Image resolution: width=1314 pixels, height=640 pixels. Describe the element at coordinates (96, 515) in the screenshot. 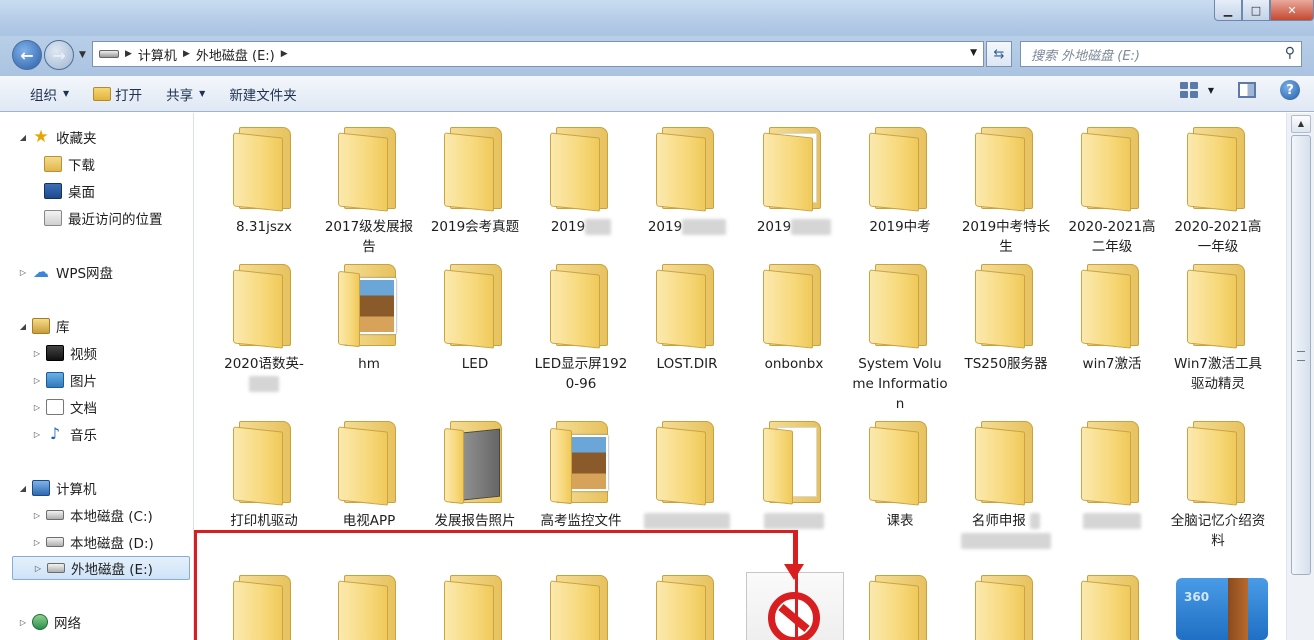

I see `nav-drive-c: ▷ 本地磁盘 (C:)` at that location.